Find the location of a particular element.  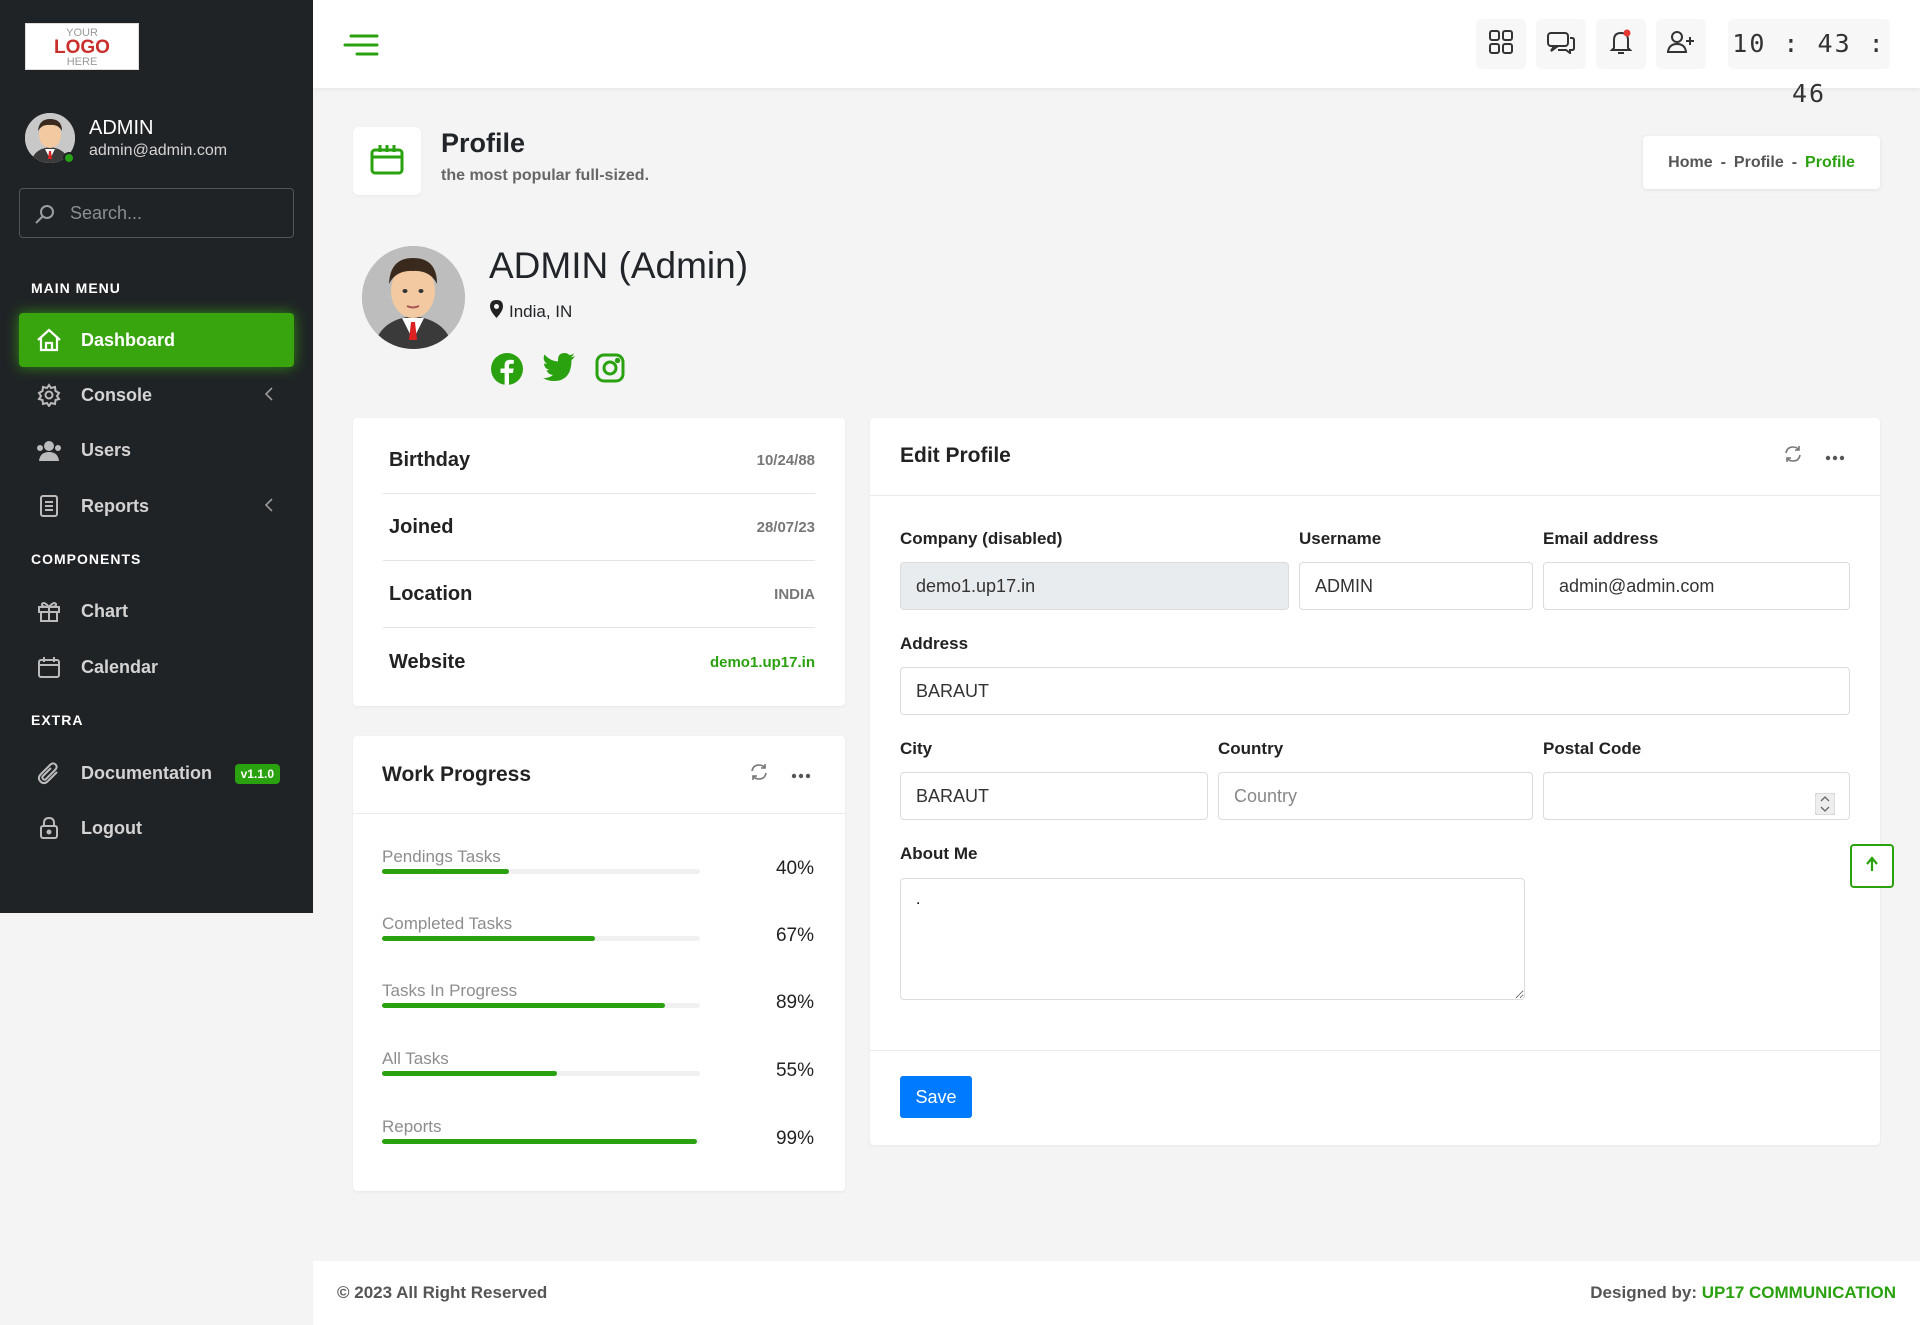

info-label: Website is located at coordinates (427, 661).